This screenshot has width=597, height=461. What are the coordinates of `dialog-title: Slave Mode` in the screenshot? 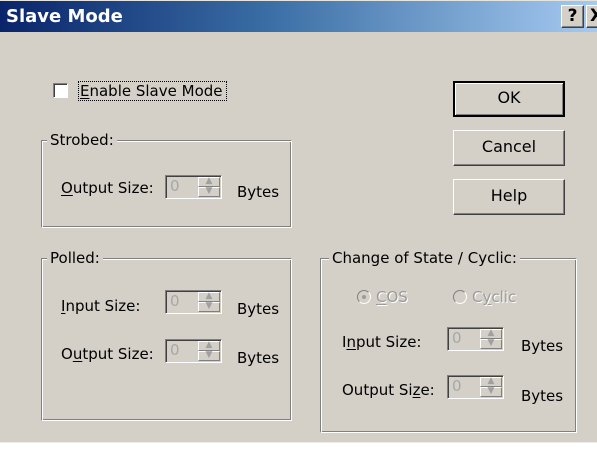 It's located at (64, 16).